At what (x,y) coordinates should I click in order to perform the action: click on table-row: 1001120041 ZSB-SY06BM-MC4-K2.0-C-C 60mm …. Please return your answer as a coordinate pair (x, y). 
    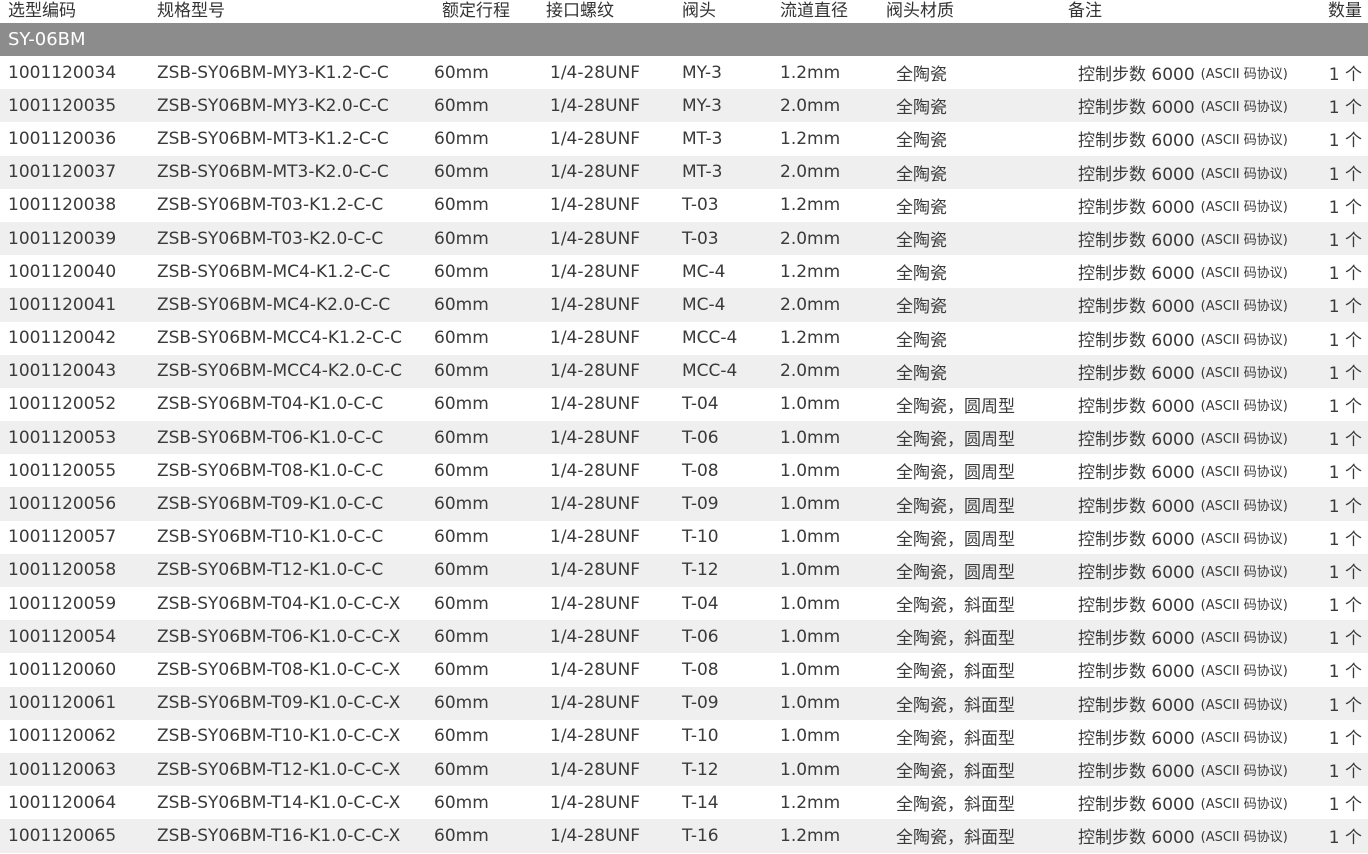
    Looking at the image, I should click on (684, 305).